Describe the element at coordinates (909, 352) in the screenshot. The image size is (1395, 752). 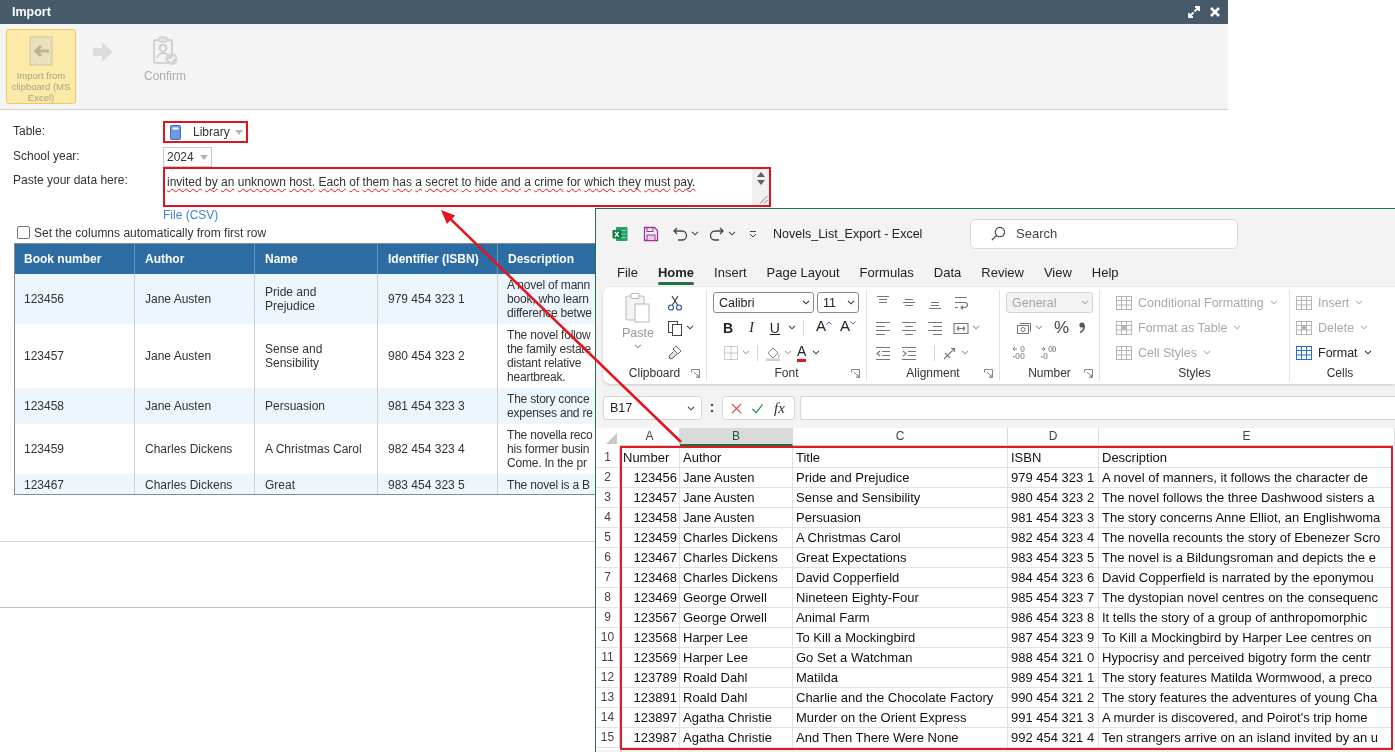
I see `increase-indent-icon` at that location.